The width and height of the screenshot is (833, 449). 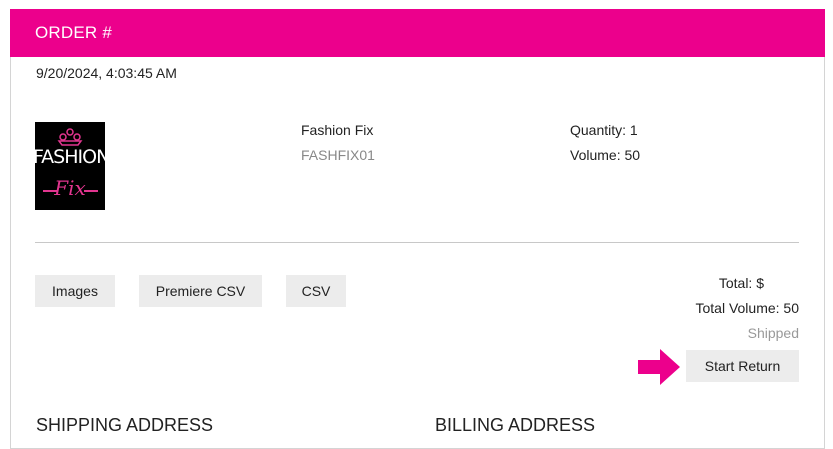 What do you see at coordinates (605, 155) in the screenshot?
I see `product-volume: Volume: 50` at bounding box center [605, 155].